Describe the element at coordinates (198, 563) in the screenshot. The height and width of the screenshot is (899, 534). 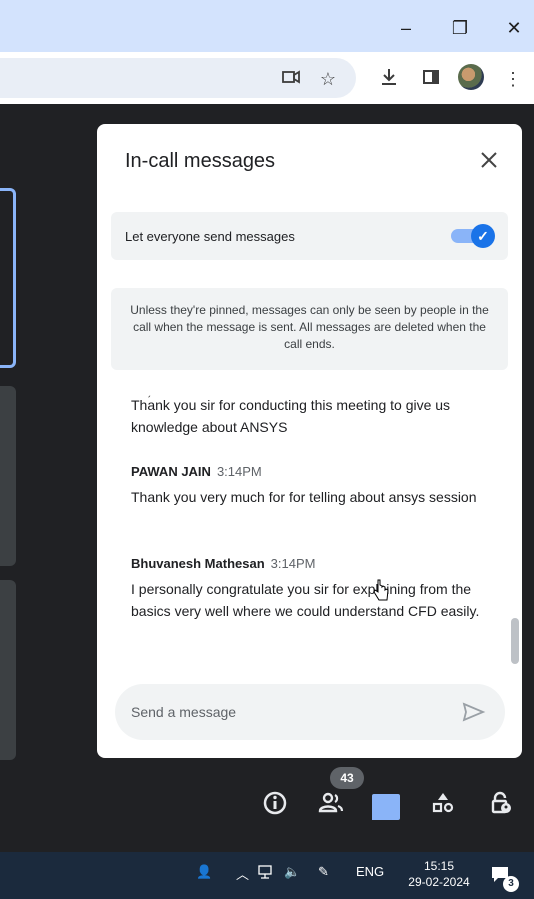
I see `sender-name: Bhuvanesh Mathesan` at that location.